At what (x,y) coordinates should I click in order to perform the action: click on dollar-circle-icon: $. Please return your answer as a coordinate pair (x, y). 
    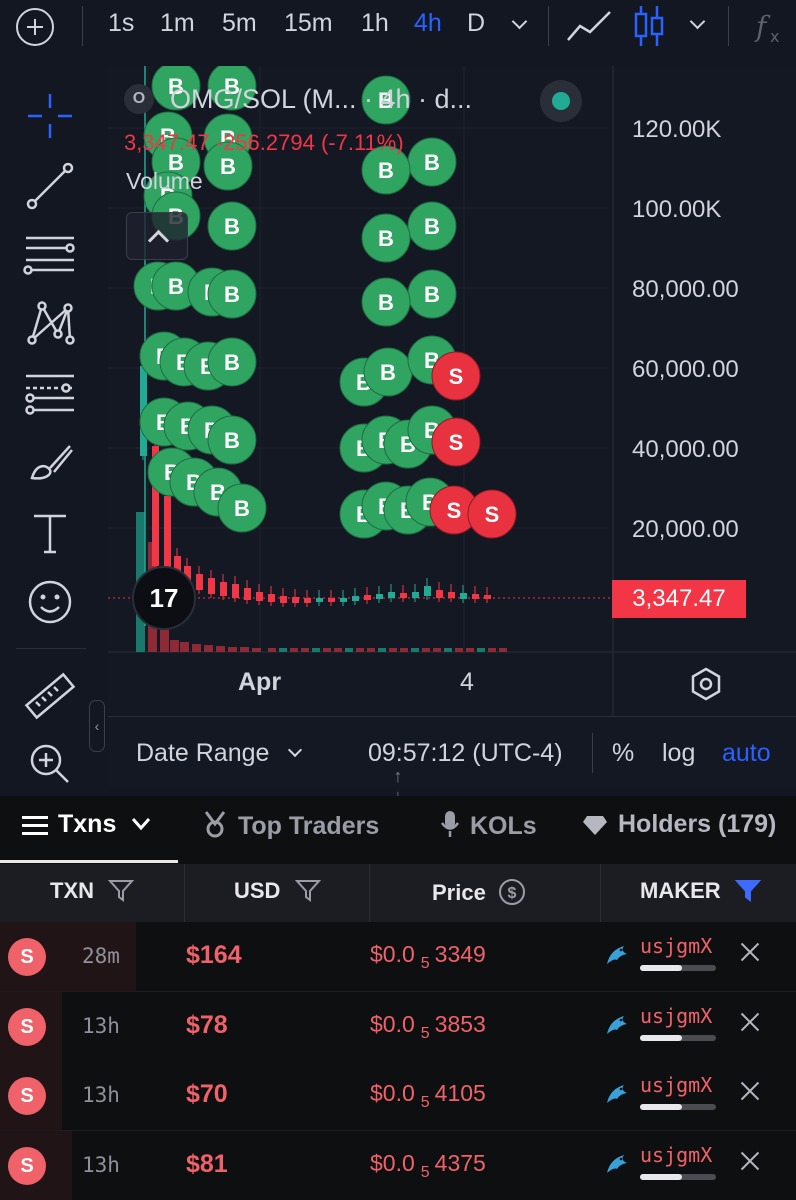
    Looking at the image, I should click on (512, 892).